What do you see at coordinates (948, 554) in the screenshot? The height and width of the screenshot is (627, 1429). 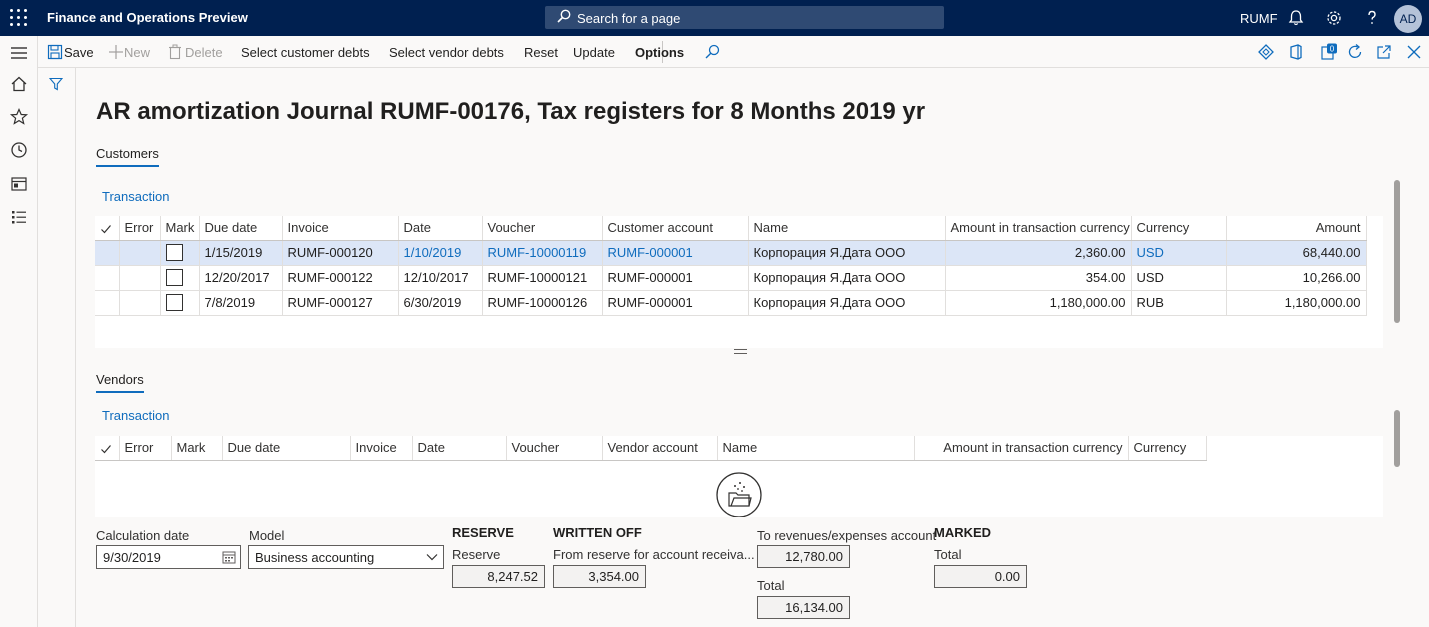 I see `marked-total-label: Total` at bounding box center [948, 554].